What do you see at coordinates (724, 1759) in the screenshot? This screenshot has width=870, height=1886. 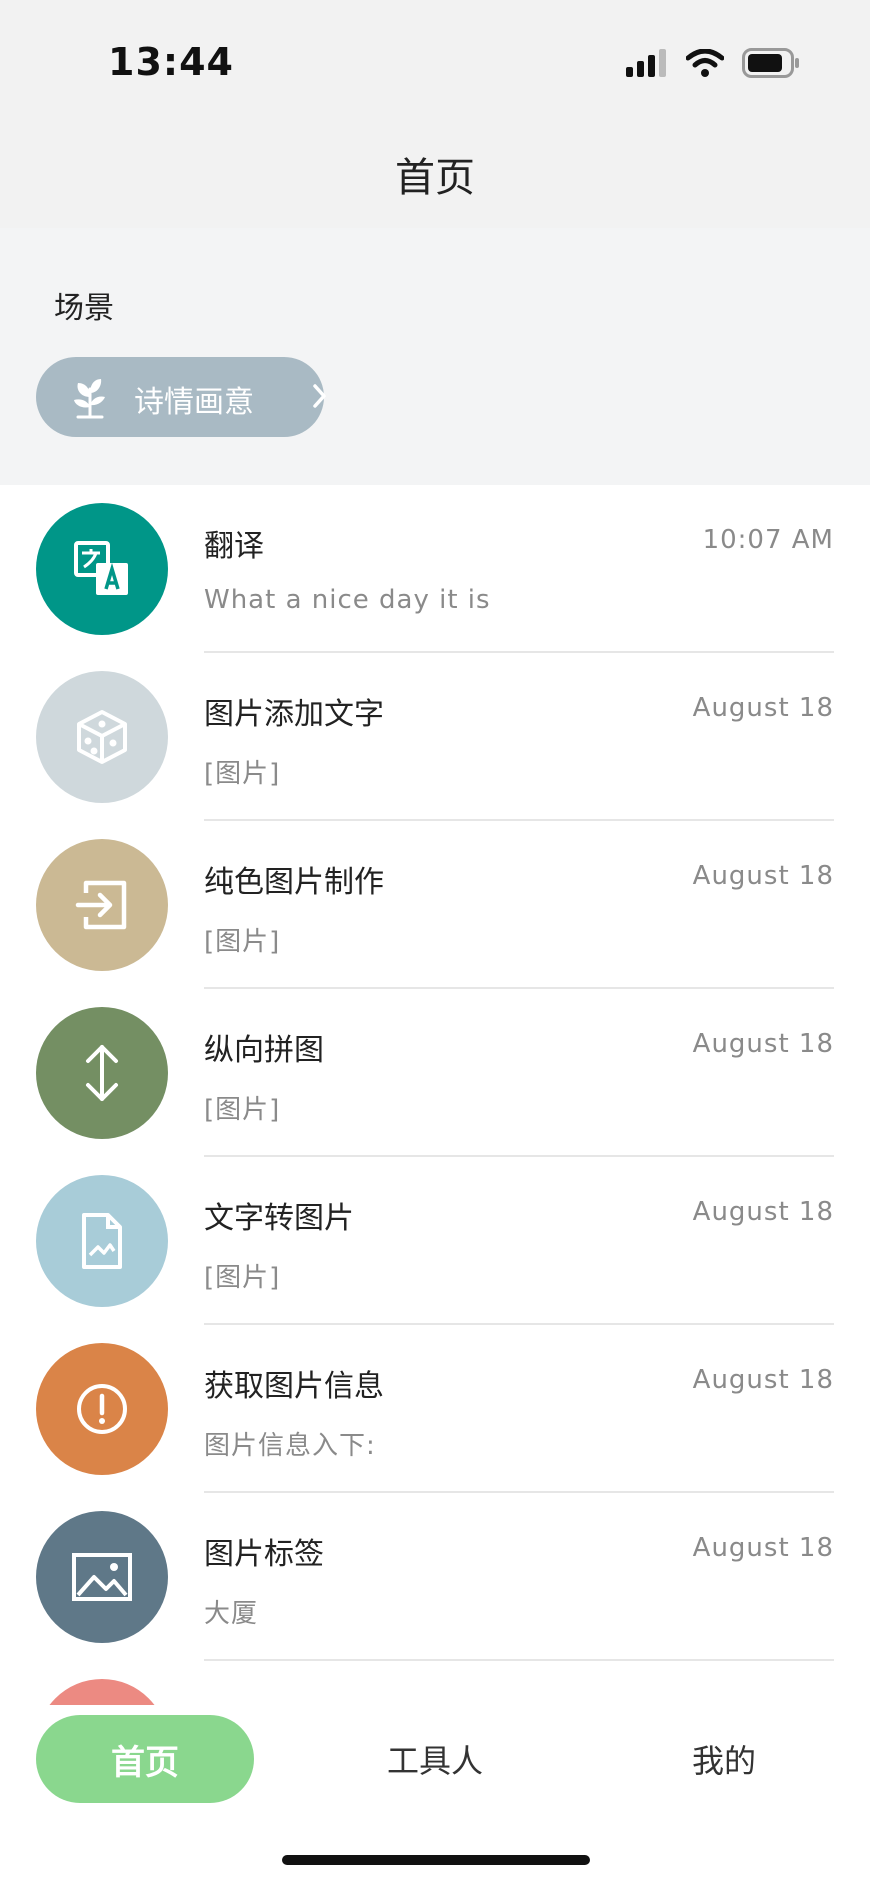 I see `tab-mine: 我的` at bounding box center [724, 1759].